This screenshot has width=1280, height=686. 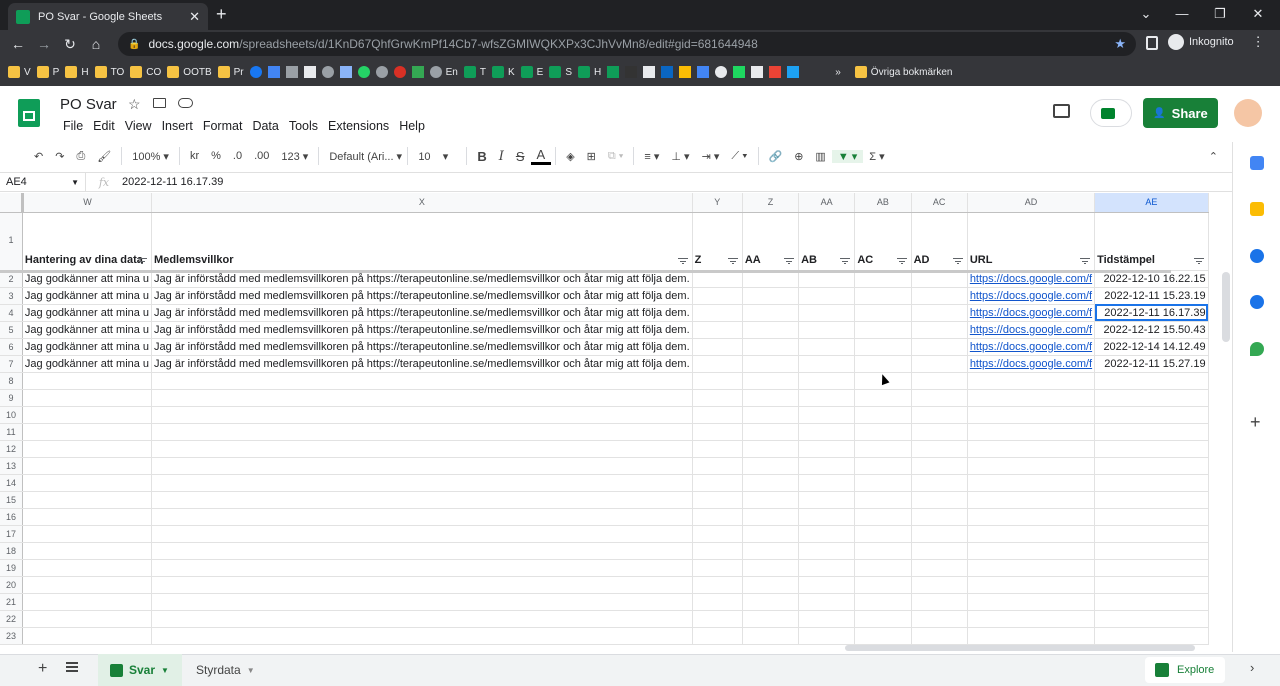 What do you see at coordinates (72, 667) in the screenshot?
I see `all-sheets-icon` at bounding box center [72, 667].